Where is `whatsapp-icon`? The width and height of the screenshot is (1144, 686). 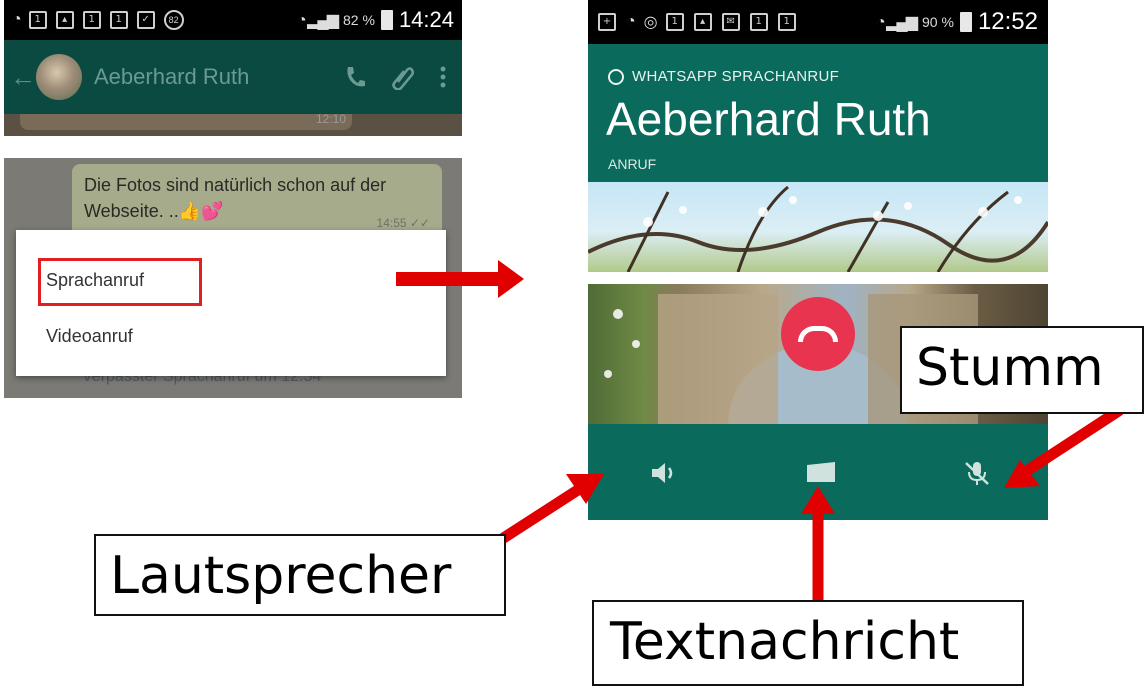
whatsapp-icon is located at coordinates (616, 76).